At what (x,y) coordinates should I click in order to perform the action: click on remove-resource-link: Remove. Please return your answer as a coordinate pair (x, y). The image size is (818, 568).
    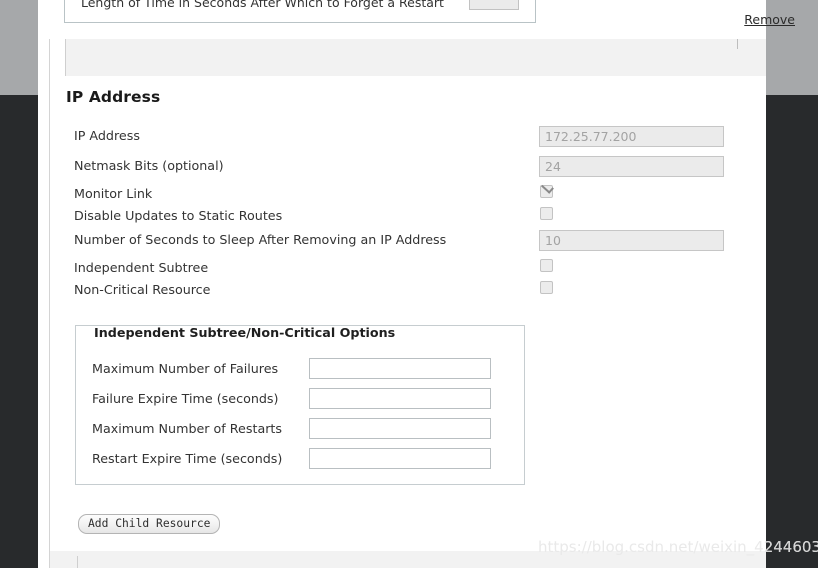
    Looking at the image, I should click on (769, 19).